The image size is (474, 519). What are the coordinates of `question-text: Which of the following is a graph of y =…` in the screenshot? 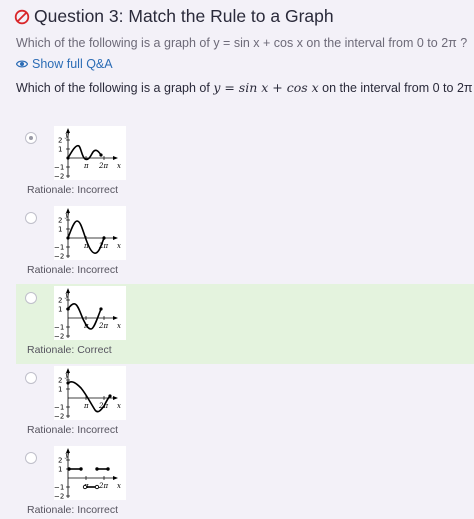 It's located at (245, 87).